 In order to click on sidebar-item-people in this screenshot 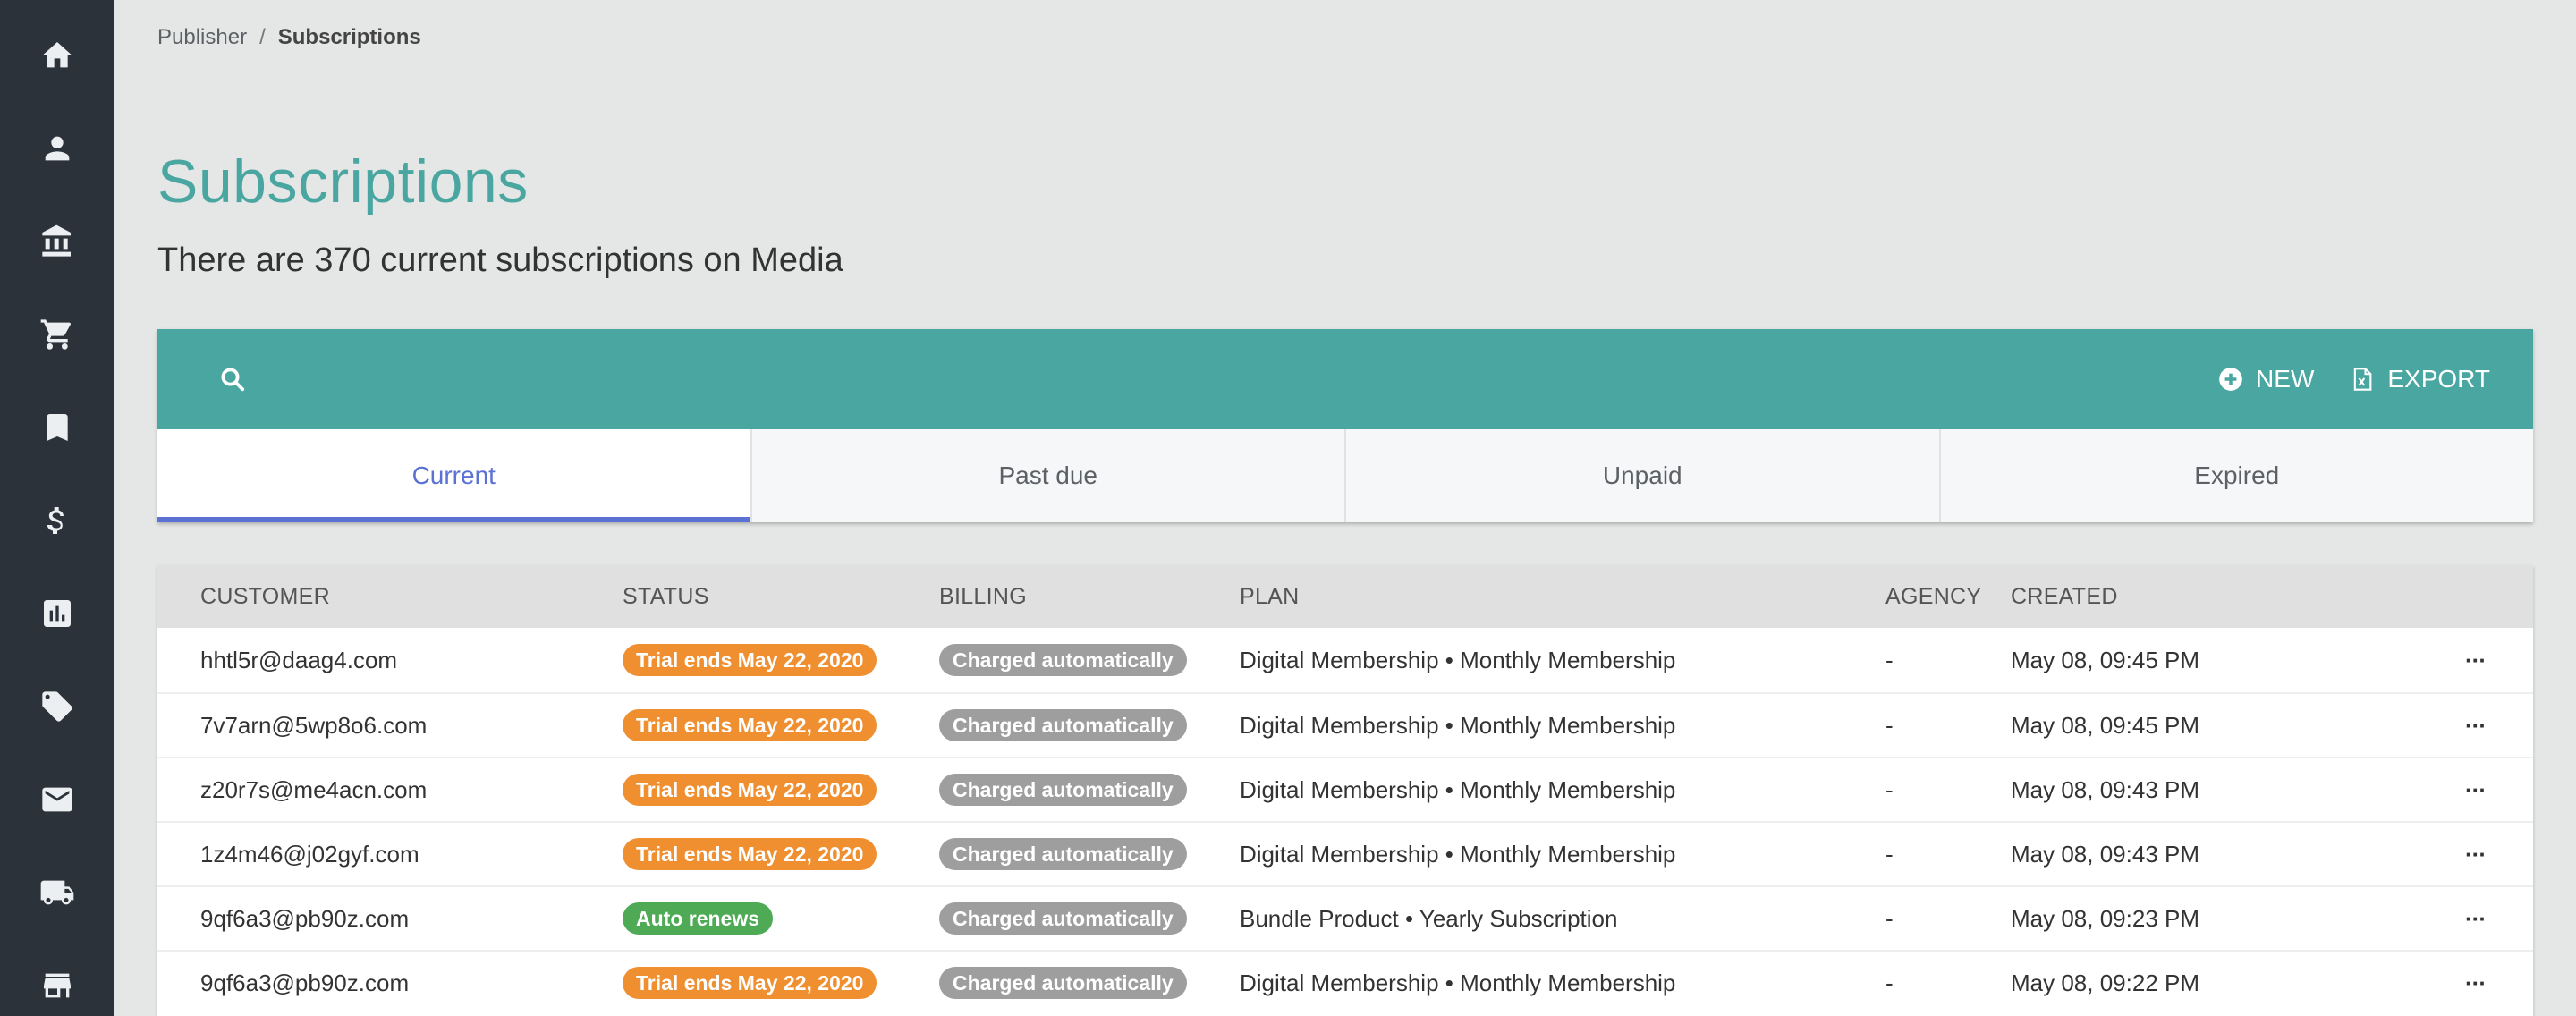, I will do `click(57, 148)`.